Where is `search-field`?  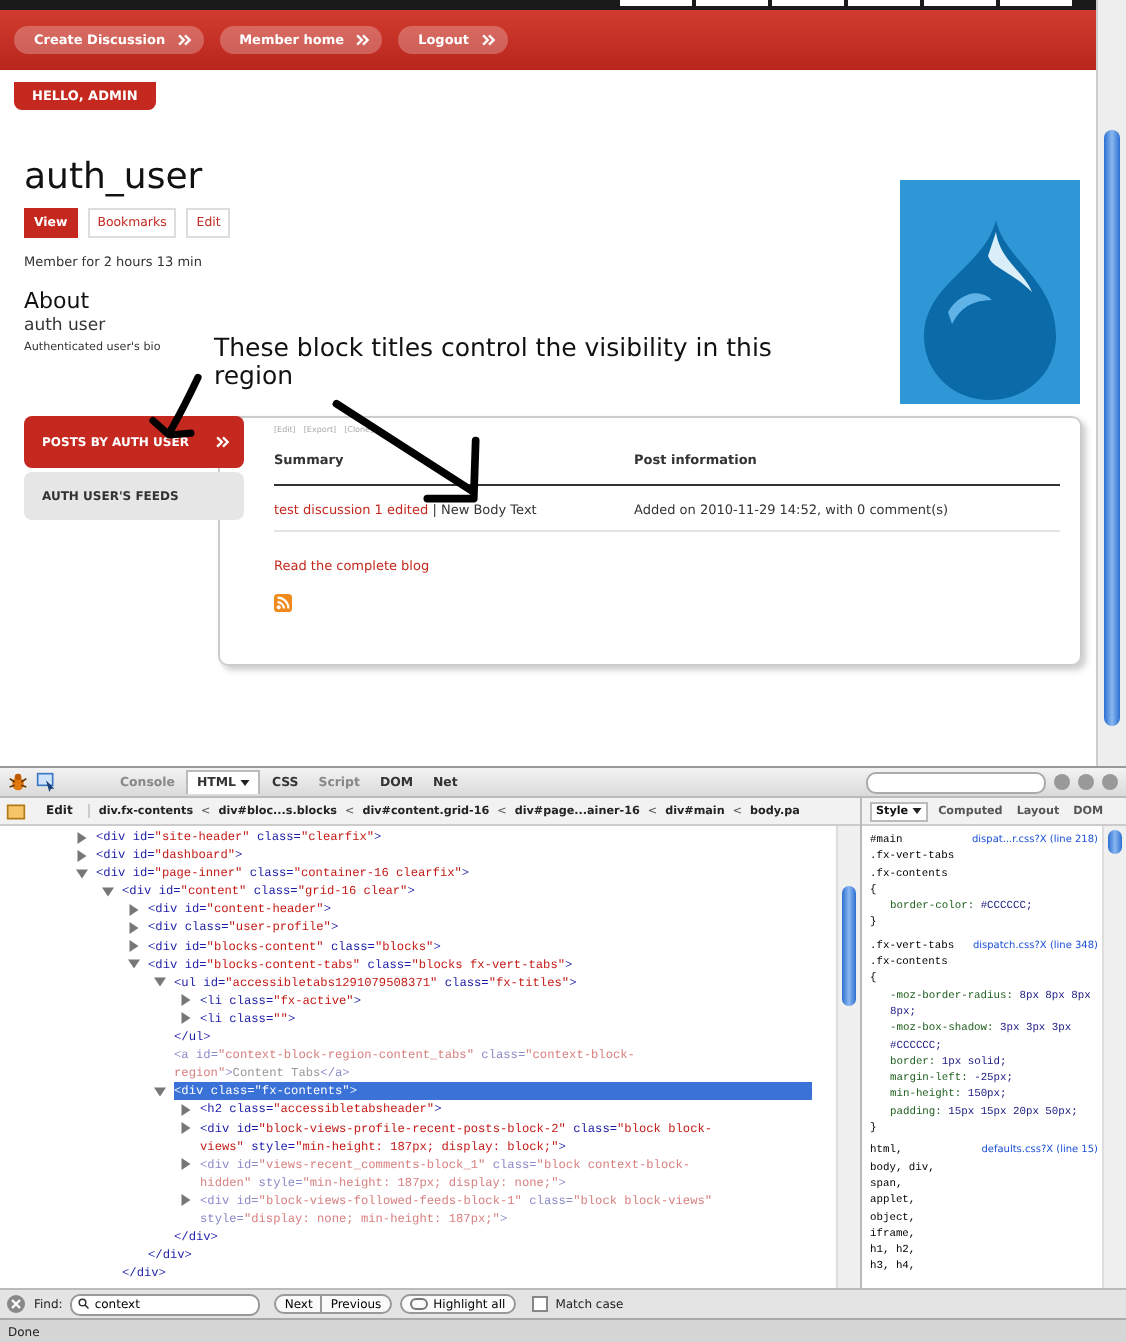
search-field is located at coordinates (956, 782).